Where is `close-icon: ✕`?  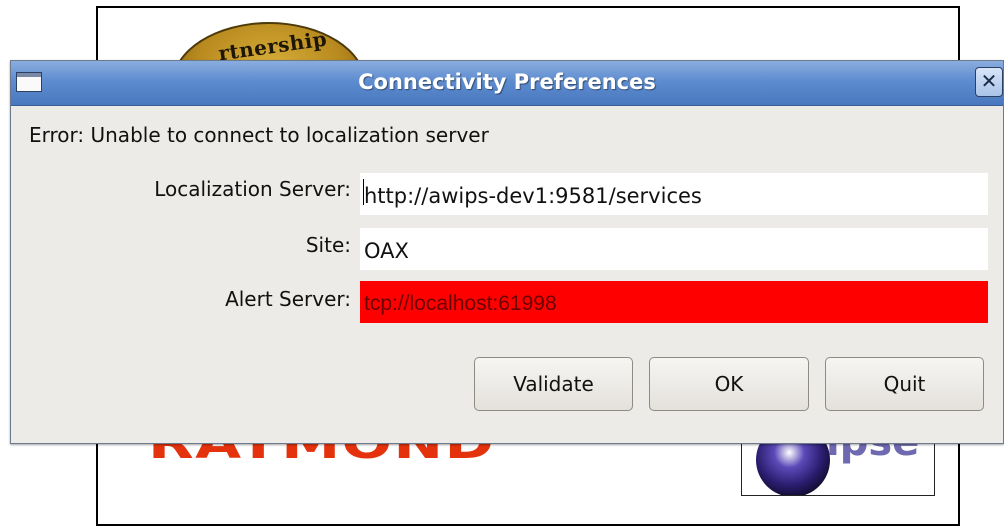 close-icon: ✕ is located at coordinates (989, 81).